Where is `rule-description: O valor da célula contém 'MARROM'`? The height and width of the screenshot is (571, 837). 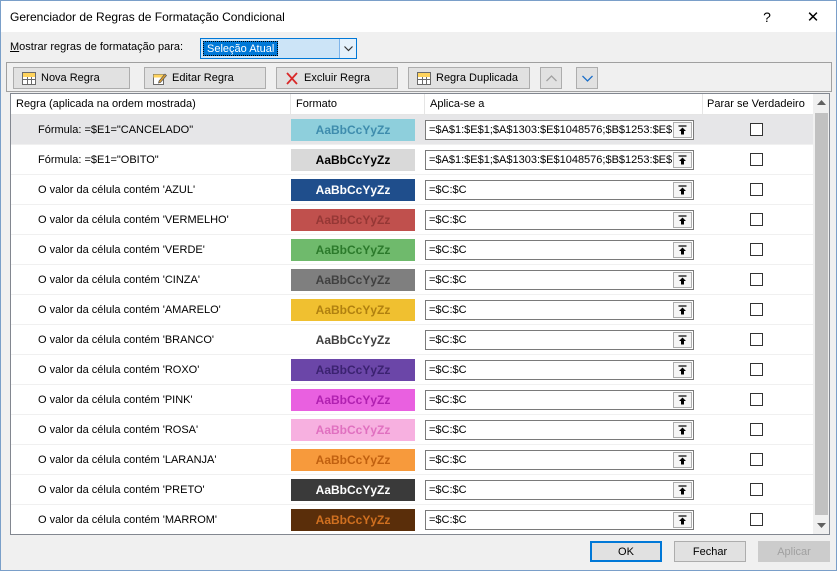
rule-description: O valor da célula contém 'MARROM' is located at coordinates (128, 520).